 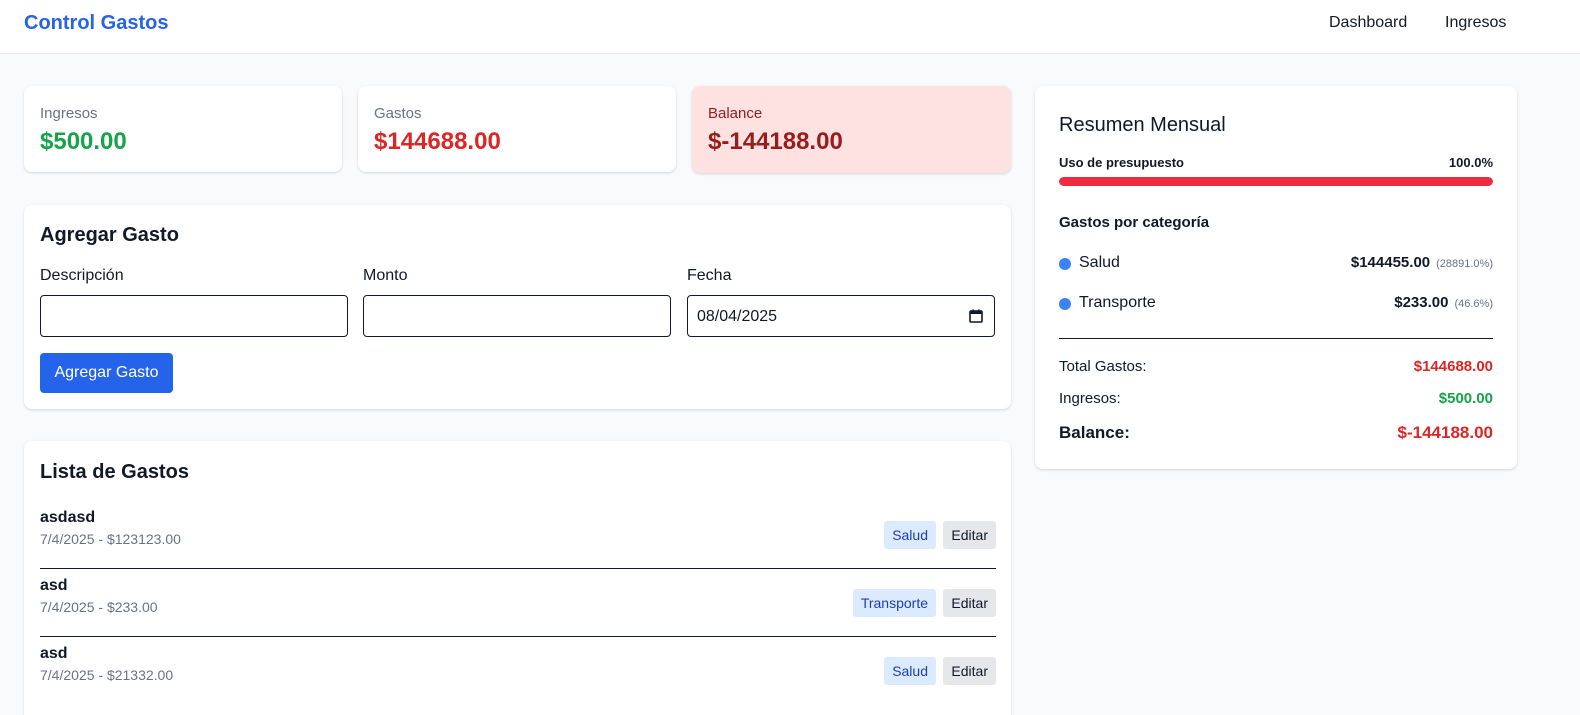 What do you see at coordinates (1473, 304) in the screenshot?
I see `category-percent: (46.6%)` at bounding box center [1473, 304].